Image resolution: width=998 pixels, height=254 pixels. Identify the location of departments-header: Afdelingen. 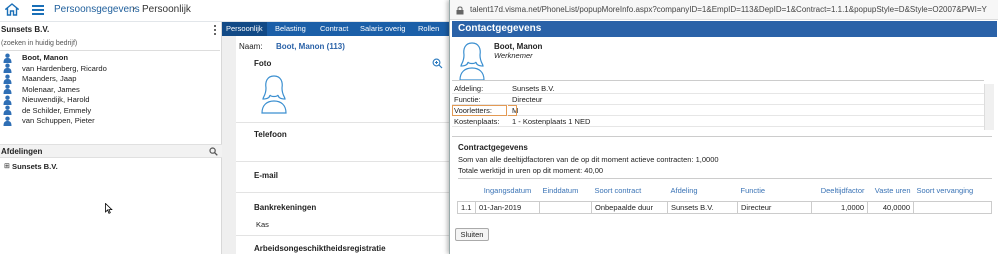
(111, 151).